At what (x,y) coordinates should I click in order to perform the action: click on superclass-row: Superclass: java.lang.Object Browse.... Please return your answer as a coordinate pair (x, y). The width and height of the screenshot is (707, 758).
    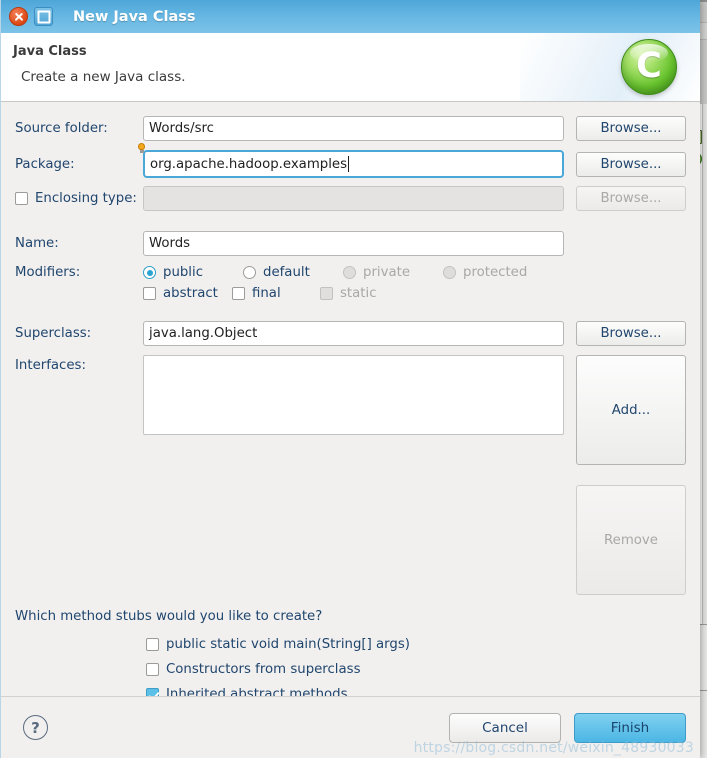
    Looking at the image, I should click on (350, 333).